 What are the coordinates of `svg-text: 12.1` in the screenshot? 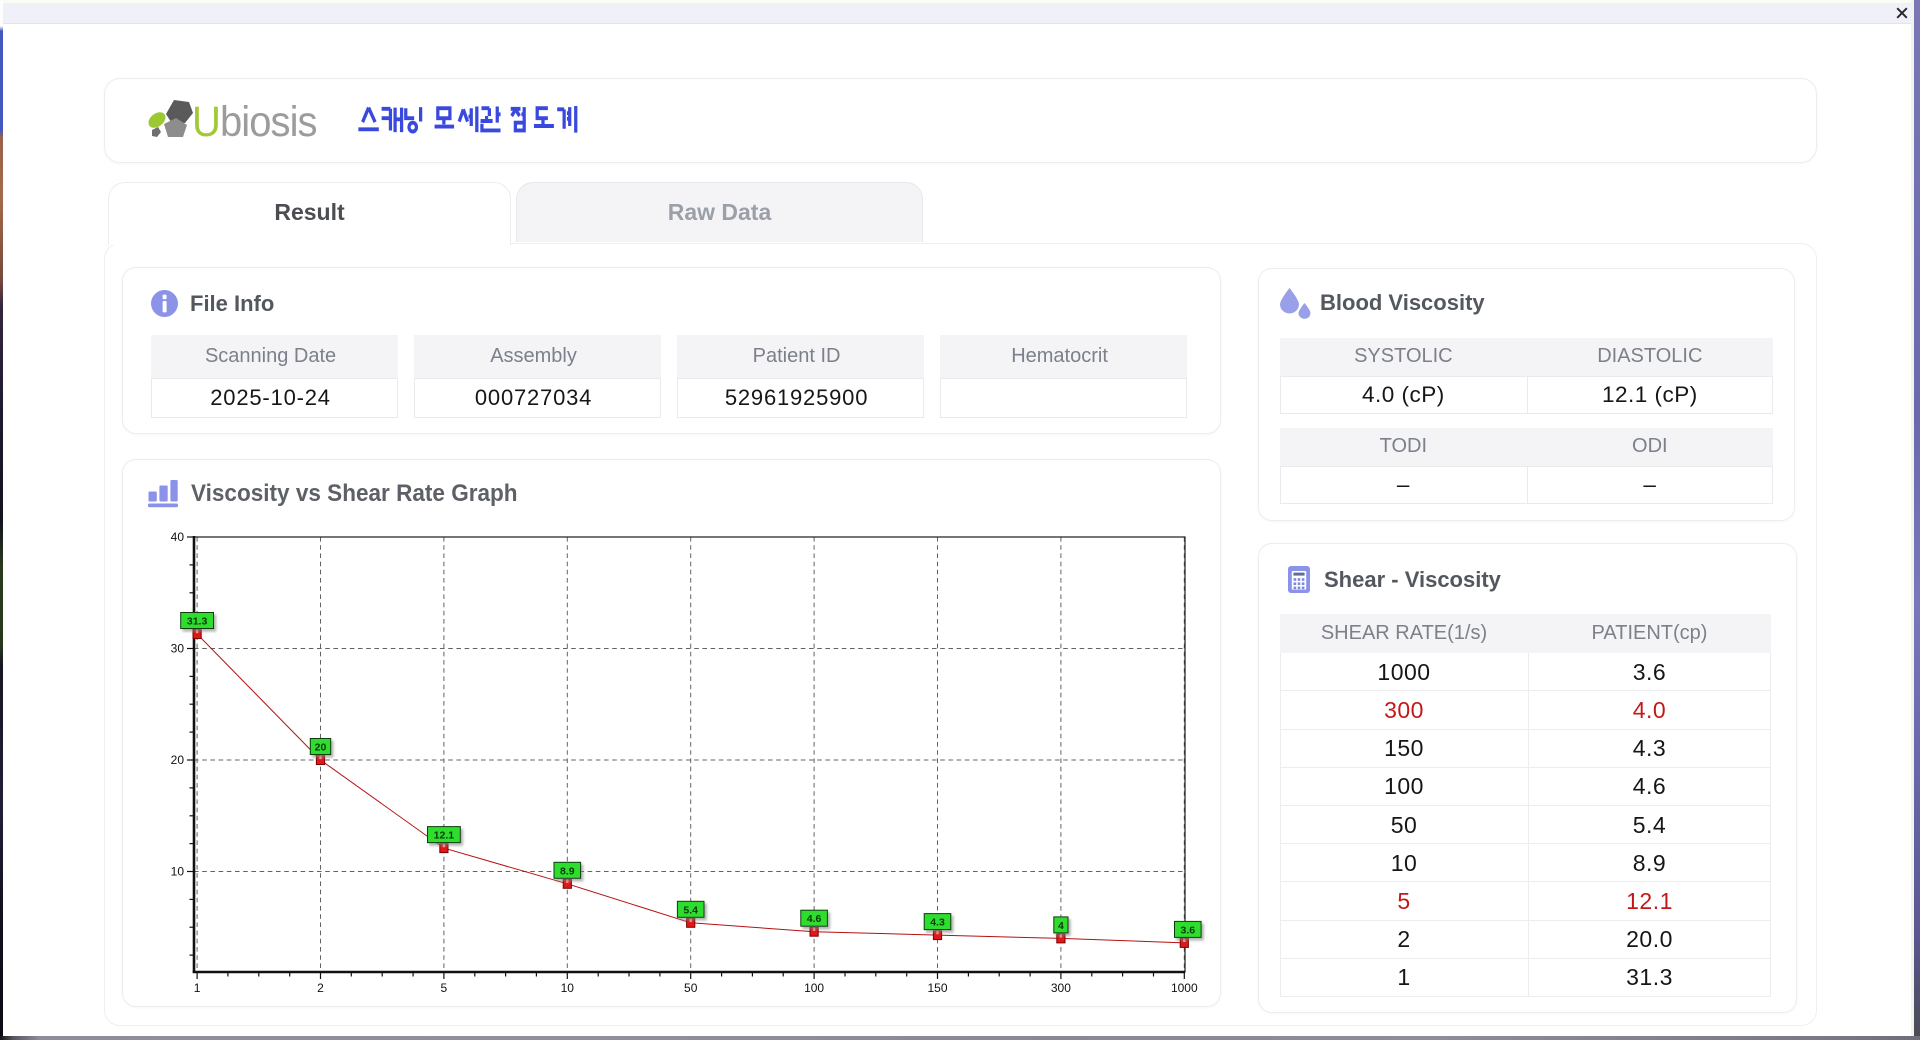 It's located at (444, 836).